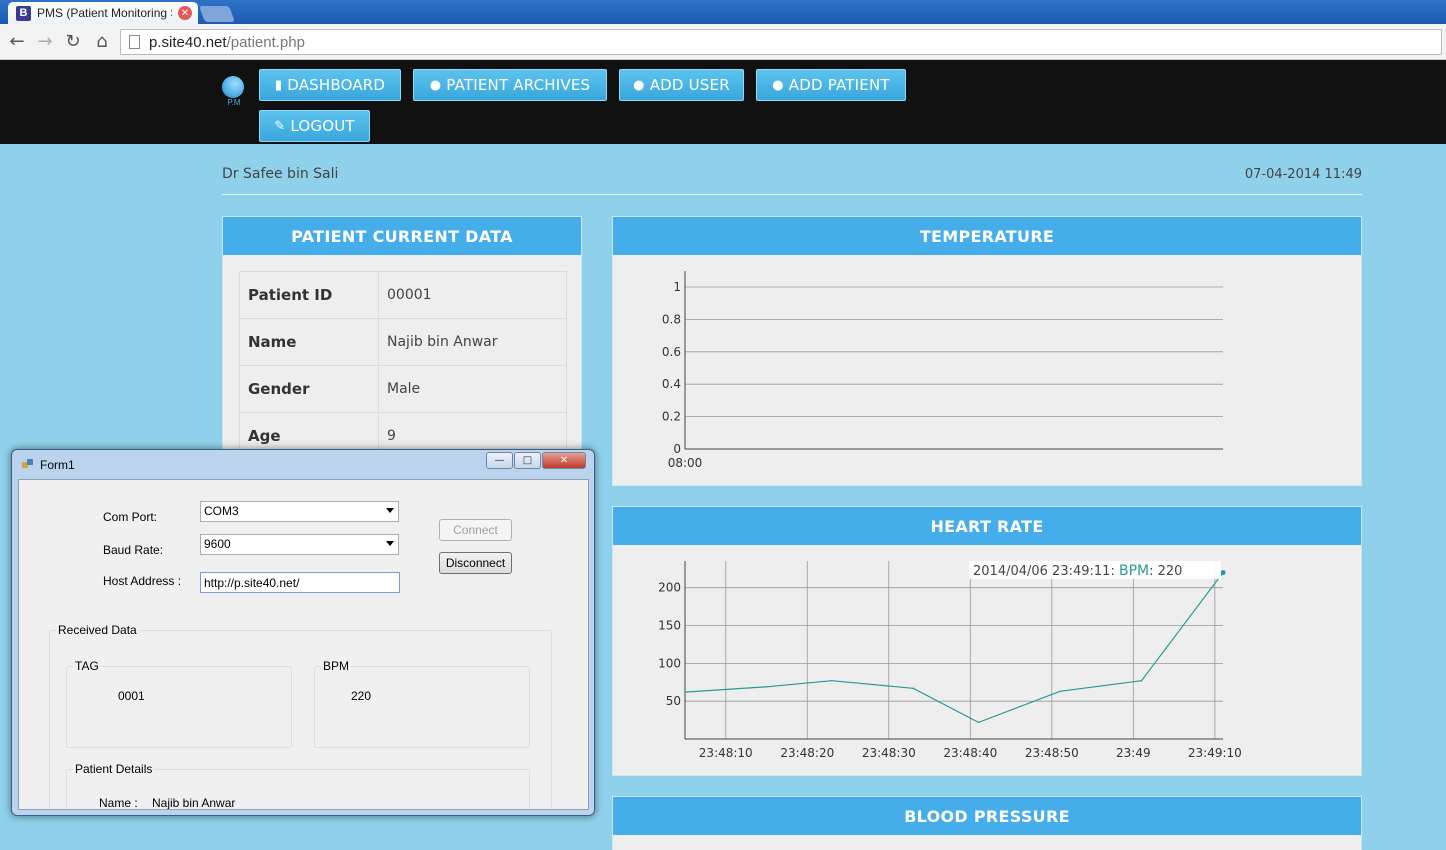  I want to click on nav-add-patient-label: ADD PATIENT, so click(839, 85).